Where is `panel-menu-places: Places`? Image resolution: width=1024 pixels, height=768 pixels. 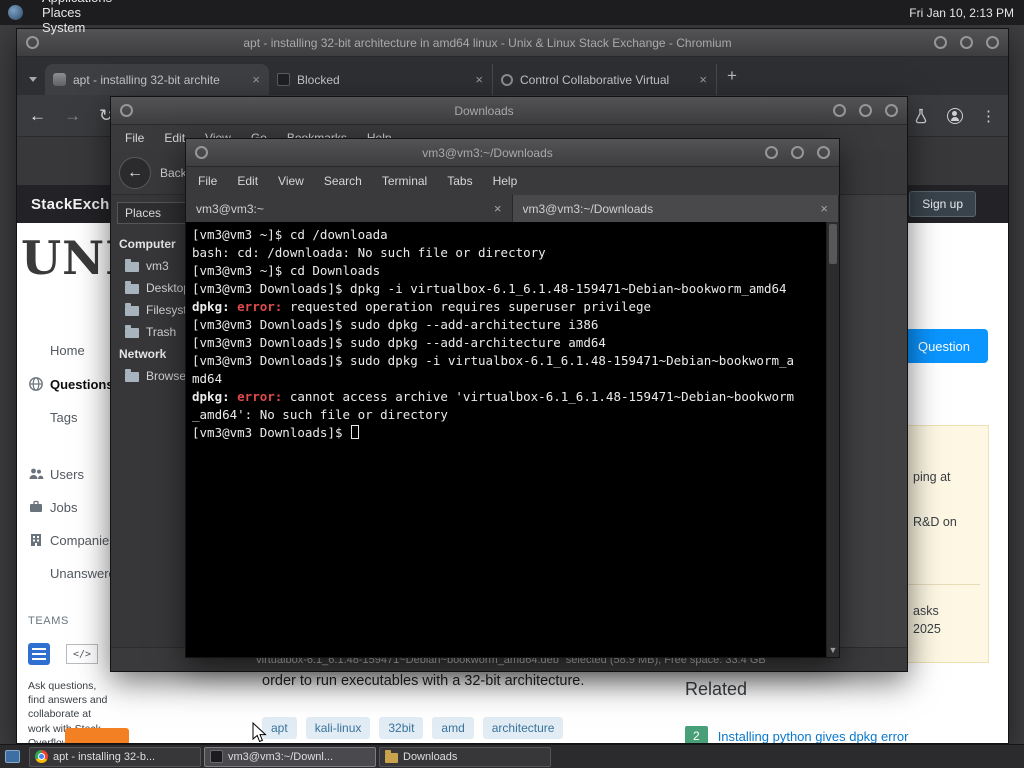
panel-menu-places: Places is located at coordinates (77, 12).